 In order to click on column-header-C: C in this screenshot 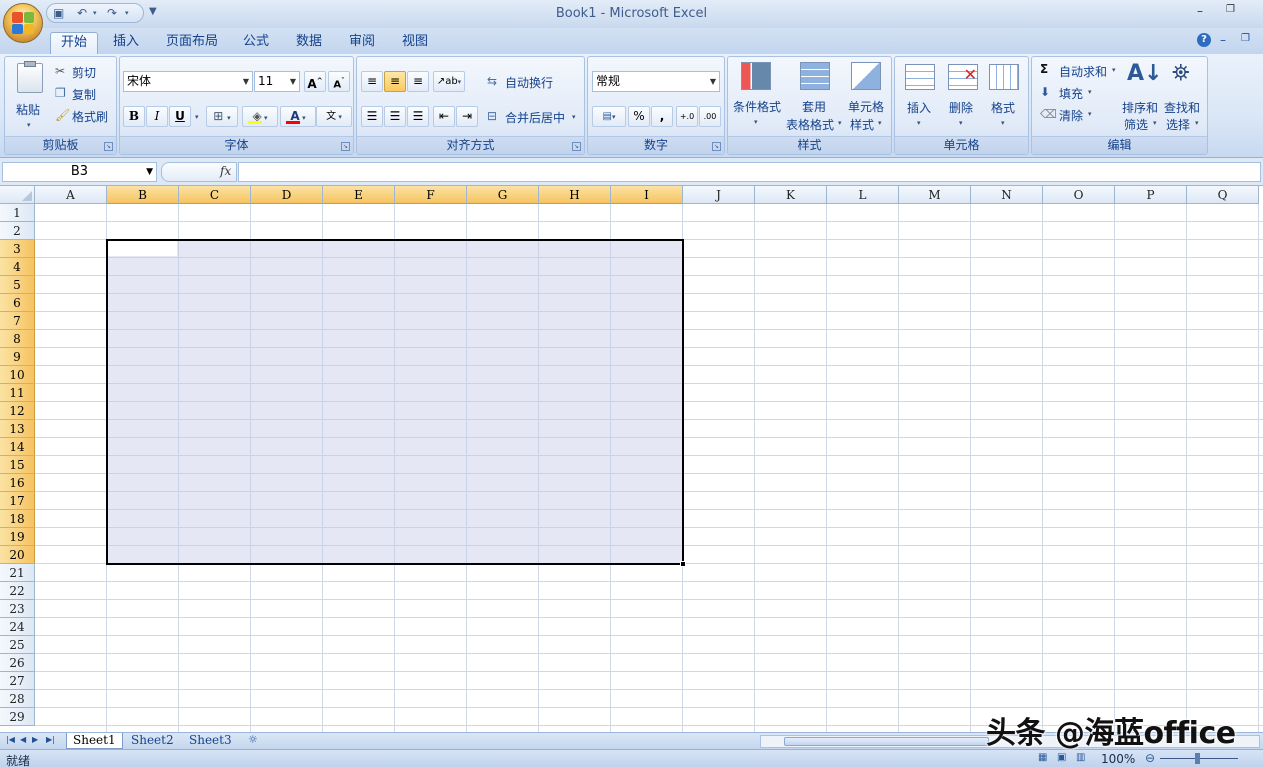, I will do `click(215, 195)`.